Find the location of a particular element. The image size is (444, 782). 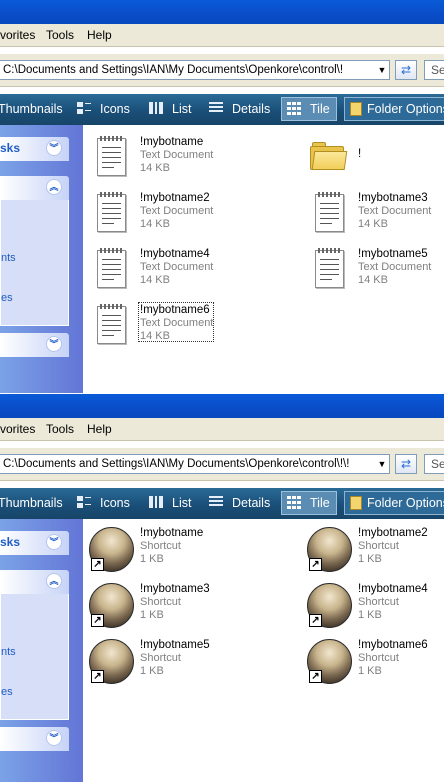

task-pane-title: sks is located at coordinates (10, 148).